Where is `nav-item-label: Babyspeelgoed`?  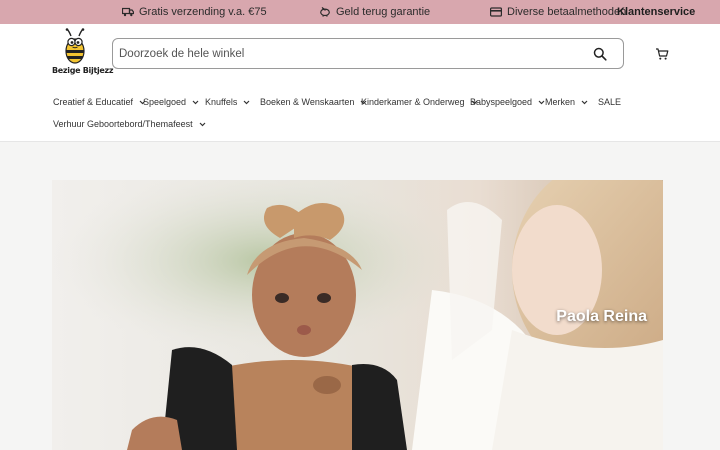 nav-item-label: Babyspeelgoed is located at coordinates (501, 102).